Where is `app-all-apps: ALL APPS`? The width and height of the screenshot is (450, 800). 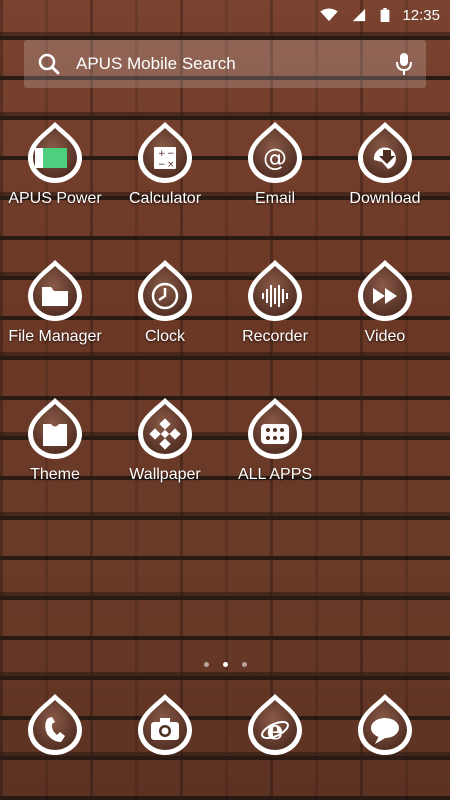 app-all-apps: ALL APPS is located at coordinates (275, 445).